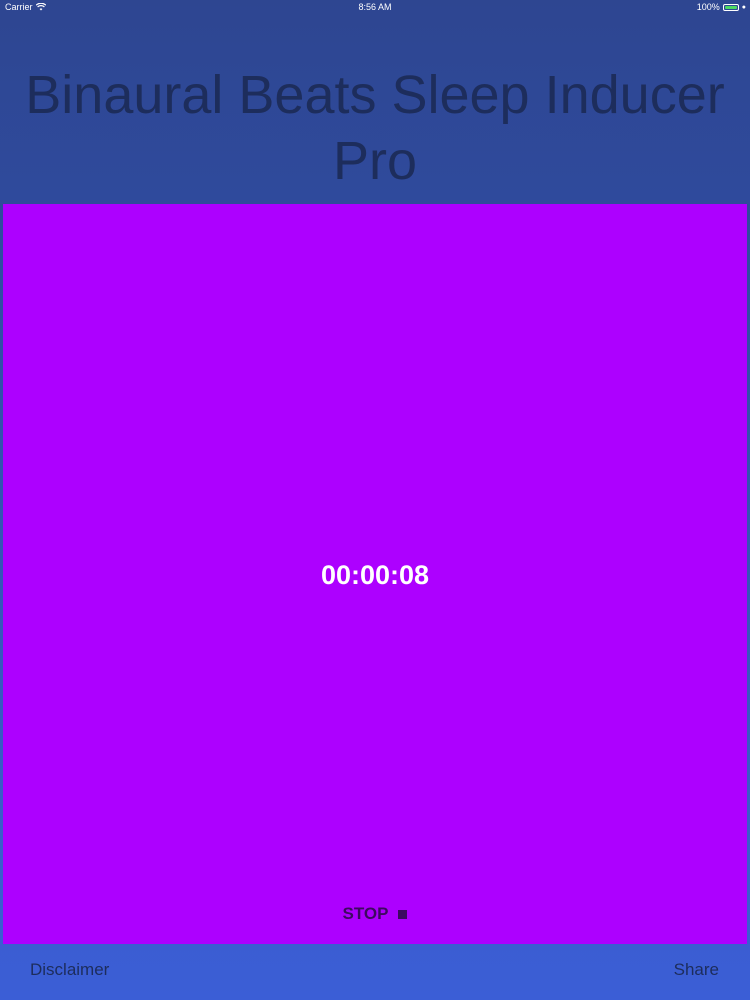 The height and width of the screenshot is (1000, 750). Describe the element at coordinates (365, 913) in the screenshot. I see `stop-label: STOP` at that location.